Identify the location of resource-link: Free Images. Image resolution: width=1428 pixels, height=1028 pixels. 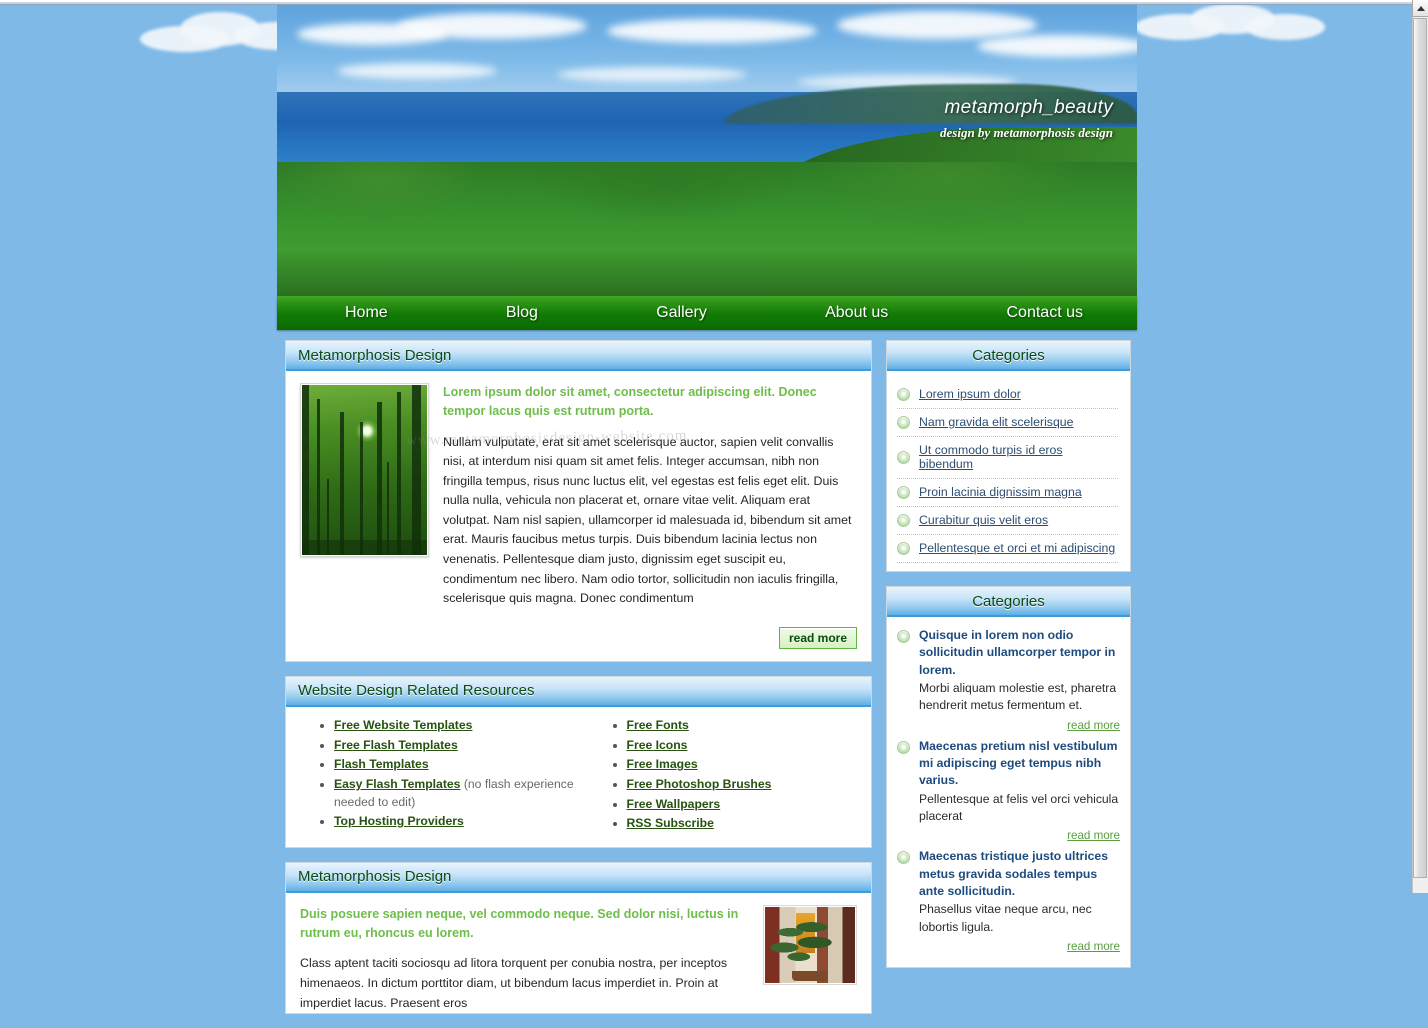
(662, 764).